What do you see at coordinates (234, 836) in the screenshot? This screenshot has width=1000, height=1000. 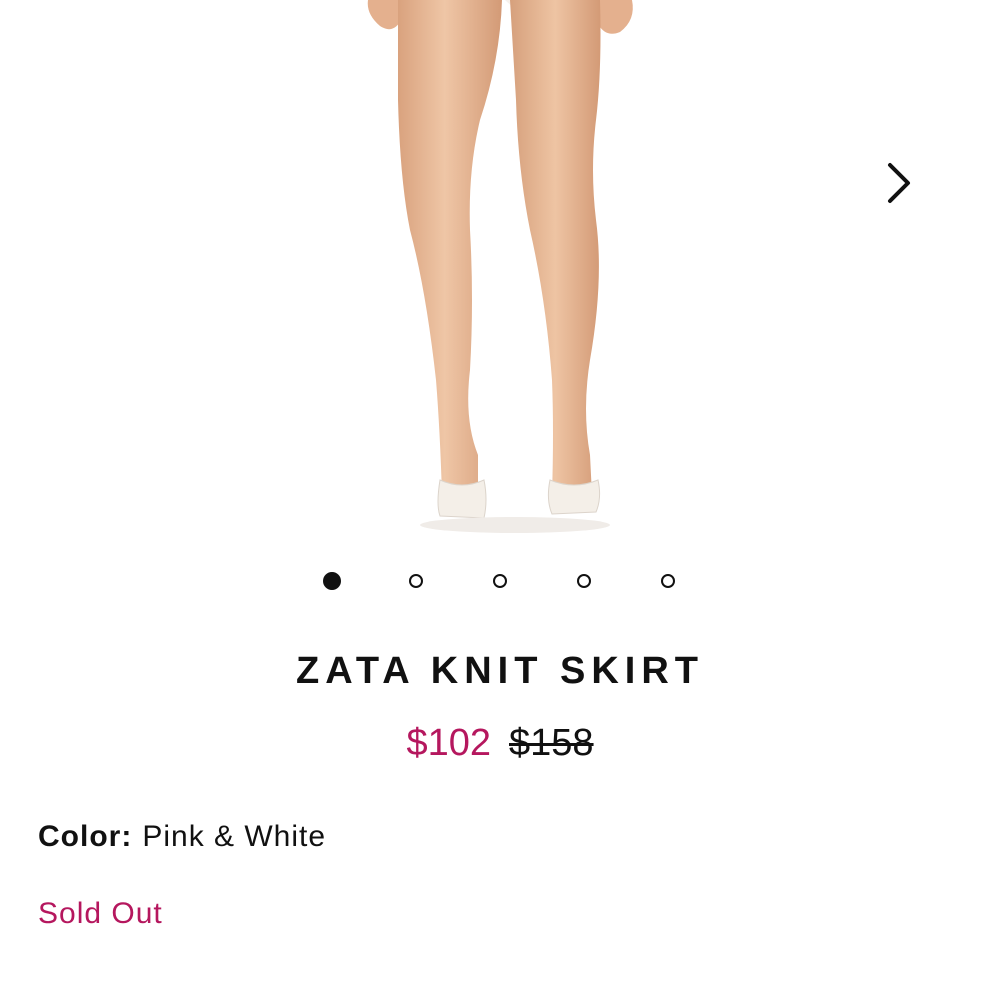 I see `color-value: Pink & White` at bounding box center [234, 836].